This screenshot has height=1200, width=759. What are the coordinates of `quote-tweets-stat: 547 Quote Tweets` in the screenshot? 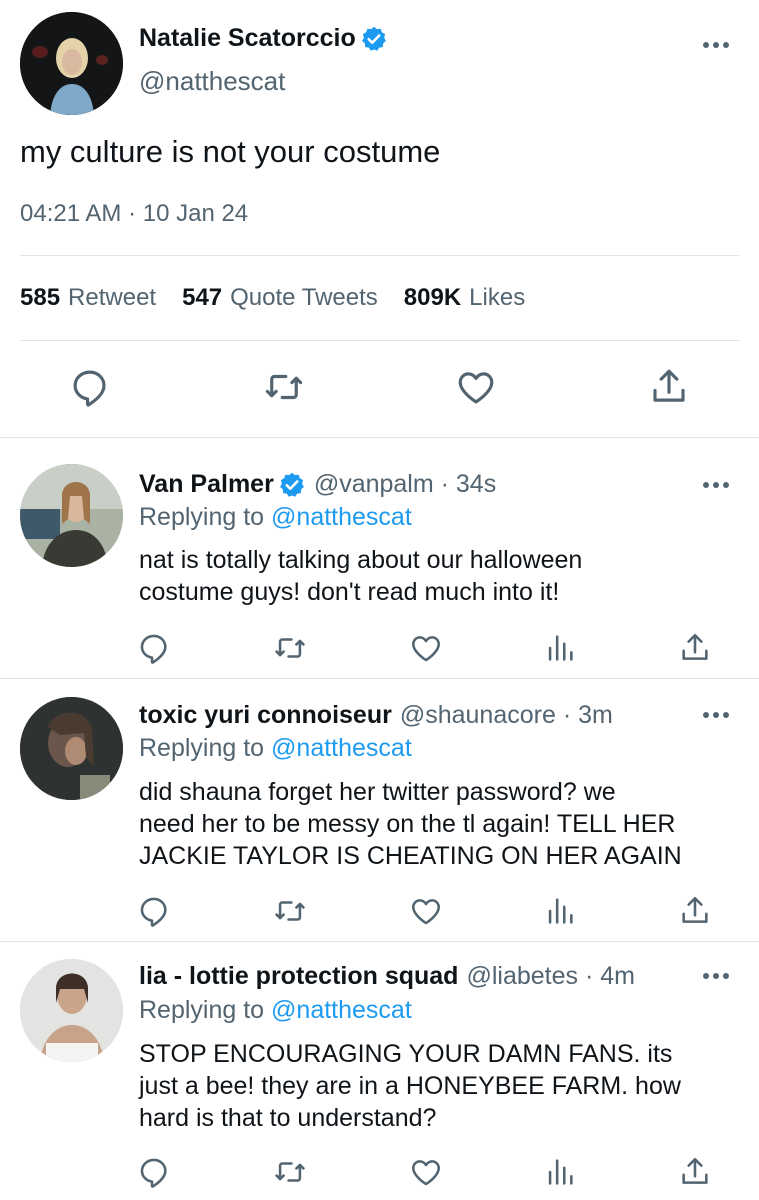 It's located at (280, 298).